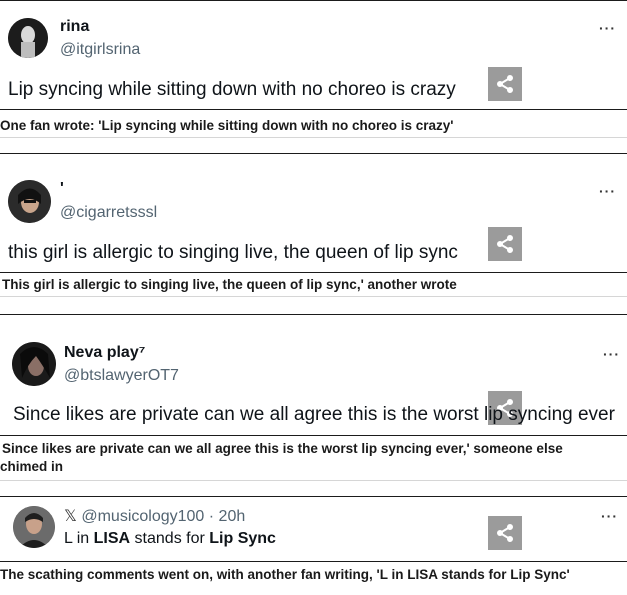 This screenshot has height=595, width=627. I want to click on author-handle: @cigarretsssl, so click(108, 213).